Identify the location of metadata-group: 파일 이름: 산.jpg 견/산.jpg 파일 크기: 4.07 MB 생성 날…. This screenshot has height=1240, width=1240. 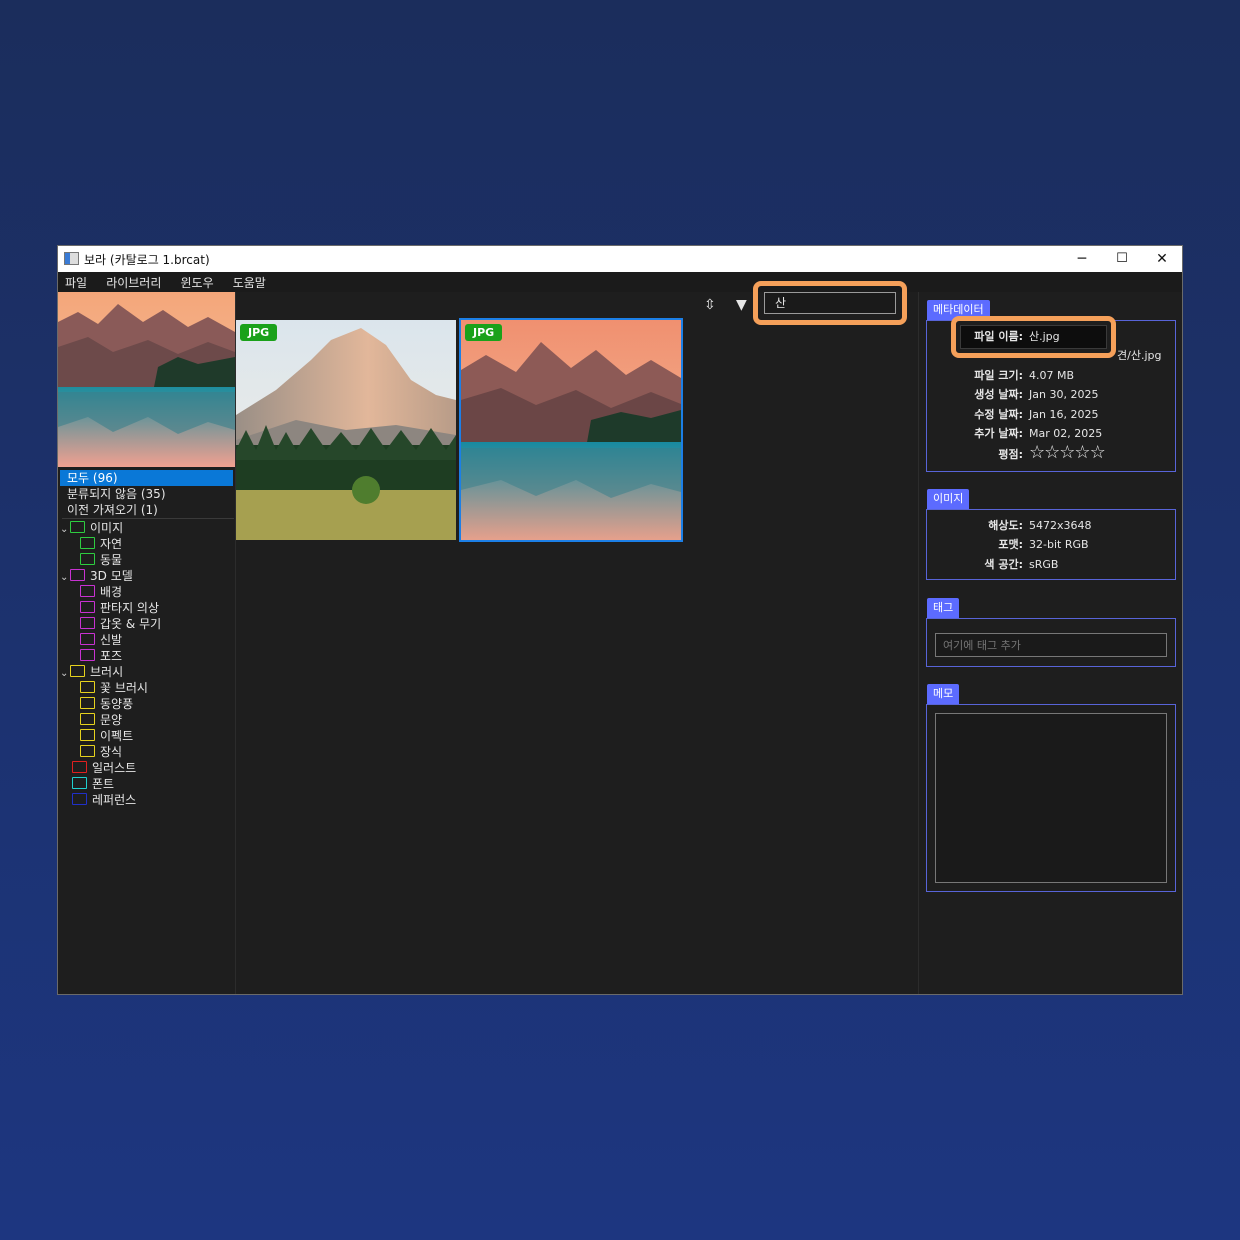
(1051, 394).